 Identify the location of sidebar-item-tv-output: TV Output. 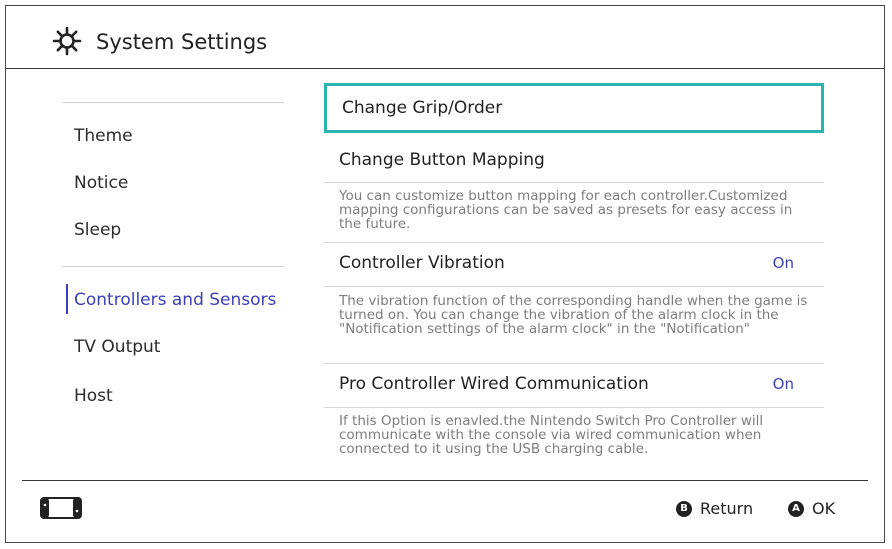
(117, 347).